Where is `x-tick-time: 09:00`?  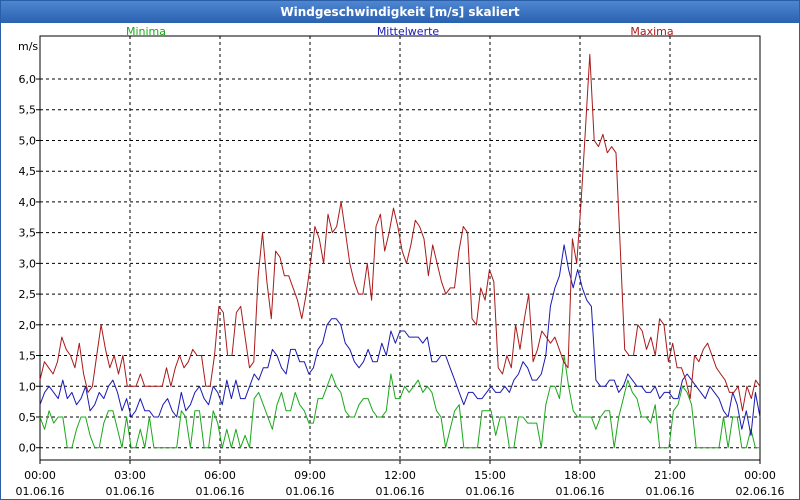
x-tick-time: 09:00 is located at coordinates (310, 475).